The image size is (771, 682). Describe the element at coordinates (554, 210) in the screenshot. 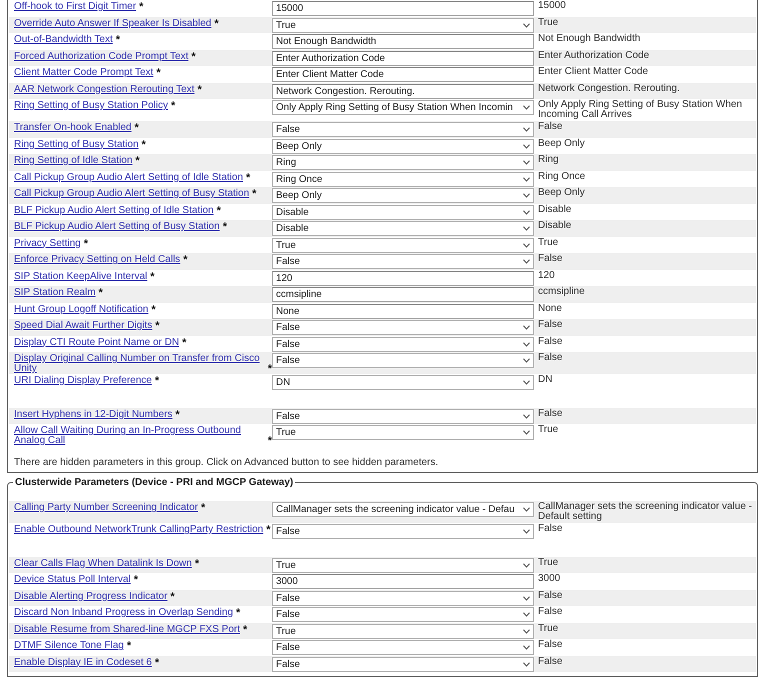

I see `default-value: Disable` at that location.